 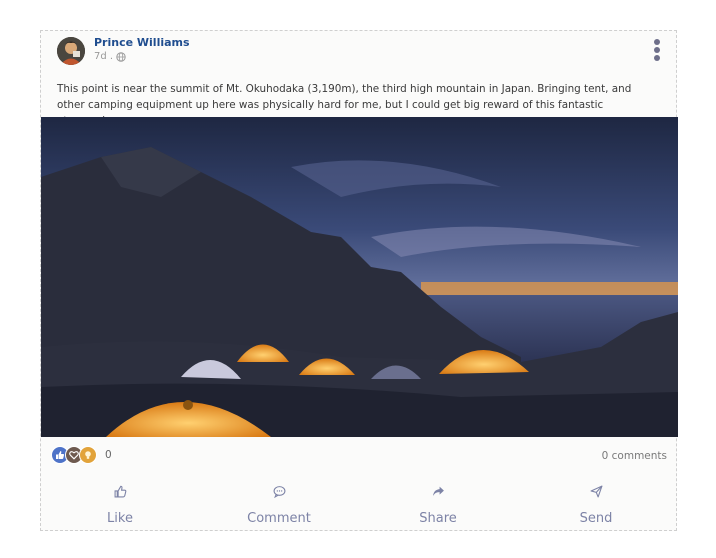 What do you see at coordinates (438, 518) in the screenshot?
I see `share-label: Share` at bounding box center [438, 518].